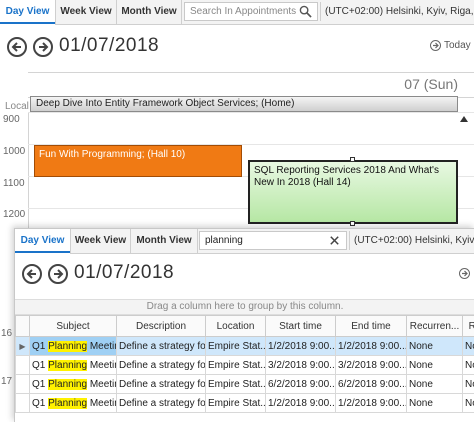  What do you see at coordinates (14, 151) in the screenshot?
I see `time-label: 1000` at bounding box center [14, 151].